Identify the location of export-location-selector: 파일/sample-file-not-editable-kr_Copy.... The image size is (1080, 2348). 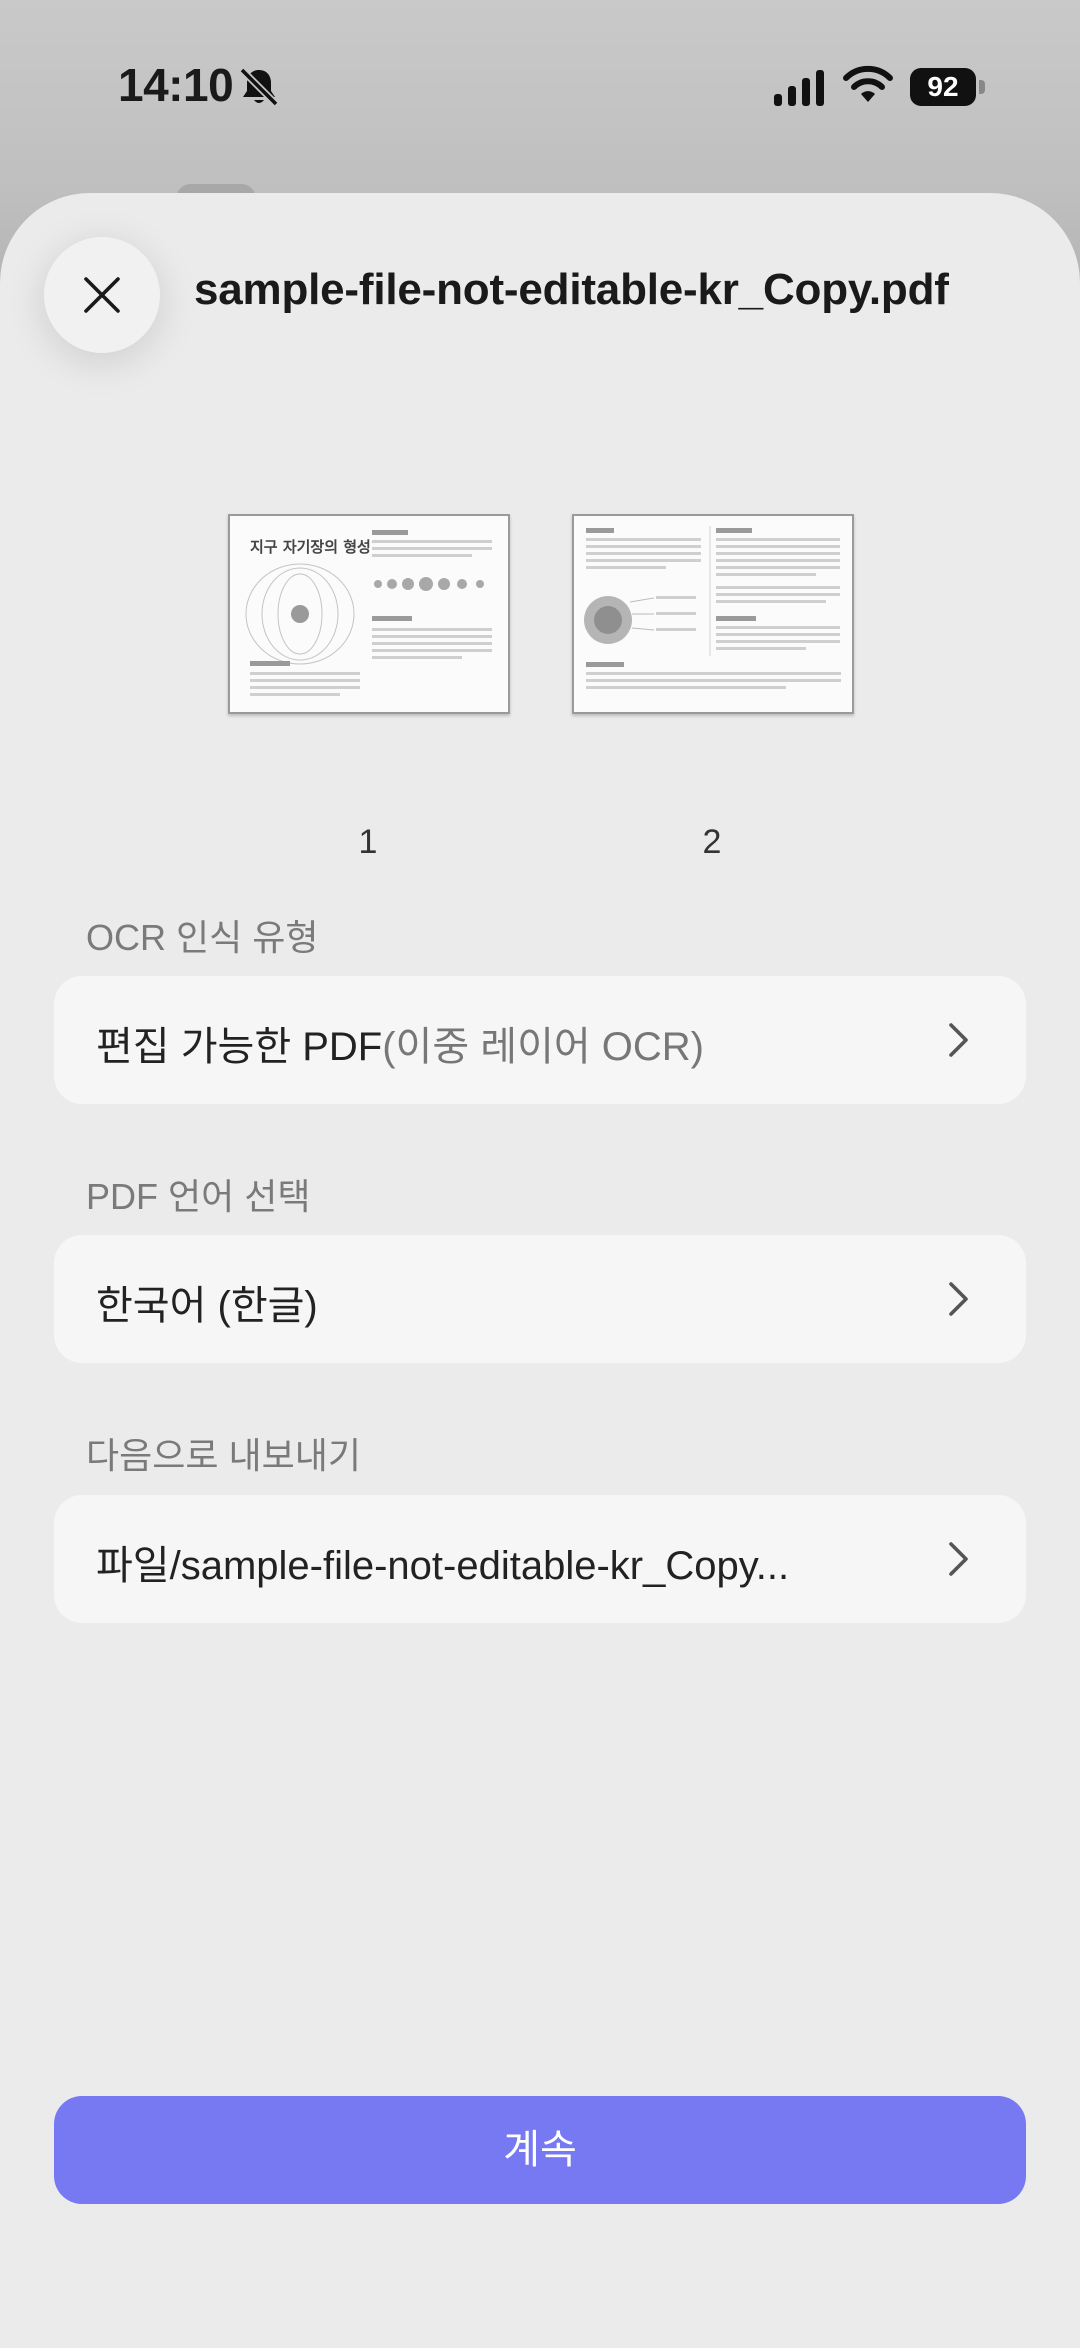
(540, 1559).